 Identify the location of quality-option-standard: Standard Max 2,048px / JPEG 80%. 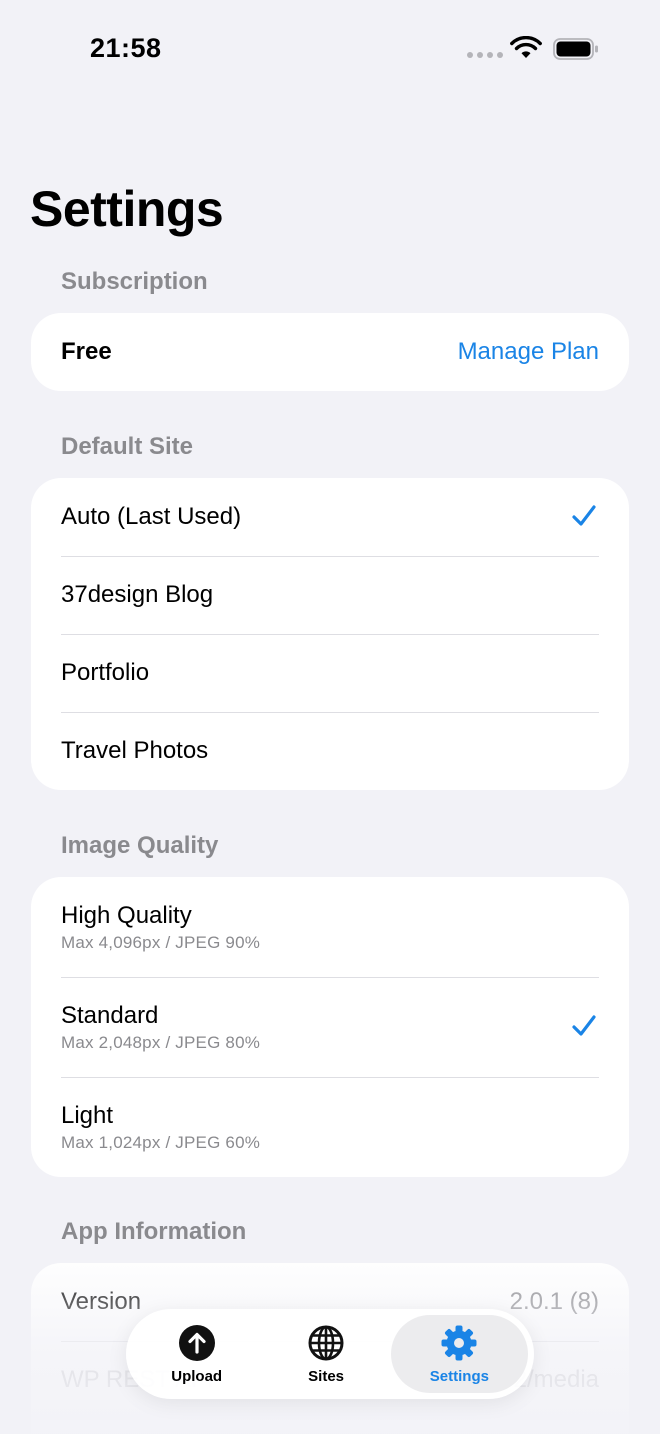
(330, 1027).